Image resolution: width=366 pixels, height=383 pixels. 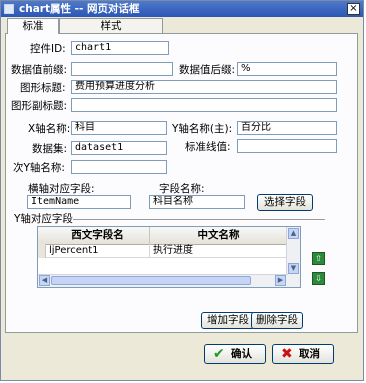 I want to click on tab-standard: 标准, so click(x=33, y=26).